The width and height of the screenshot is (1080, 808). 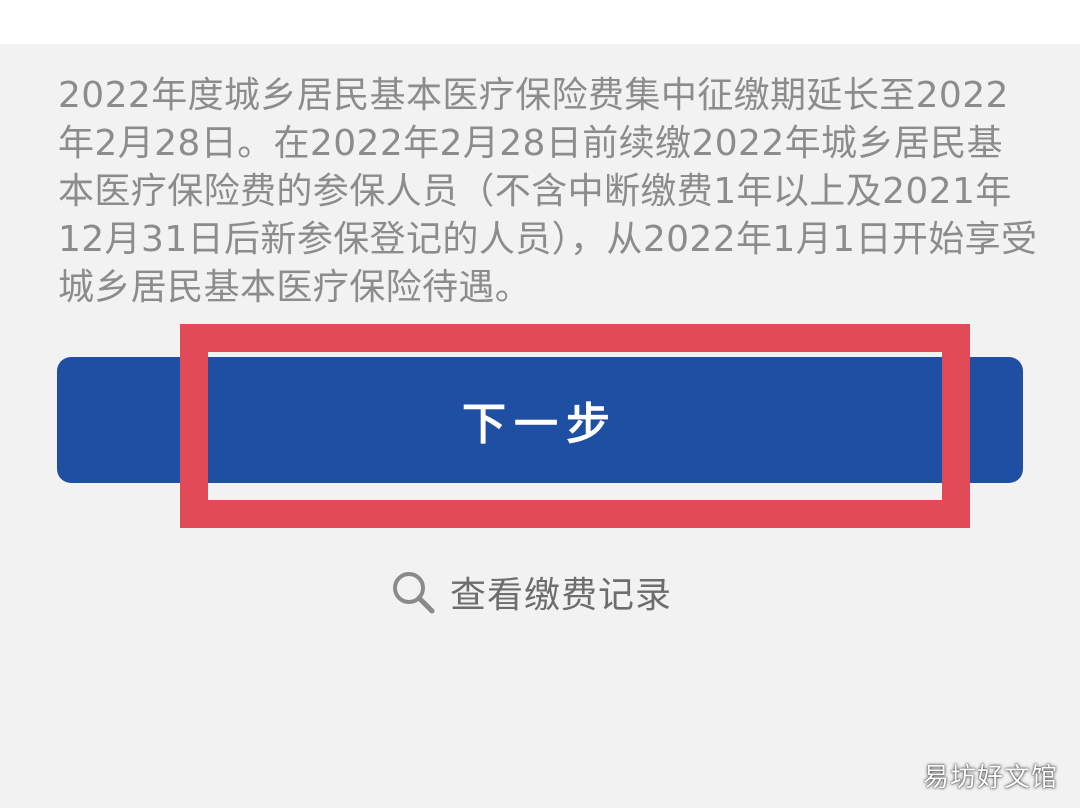 What do you see at coordinates (413, 592) in the screenshot?
I see `search-icon` at bounding box center [413, 592].